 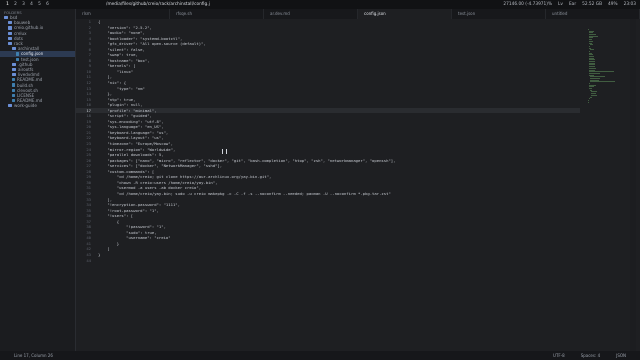 What do you see at coordinates (621, 355) in the screenshot?
I see `syntax-indicator: JSON` at bounding box center [621, 355].